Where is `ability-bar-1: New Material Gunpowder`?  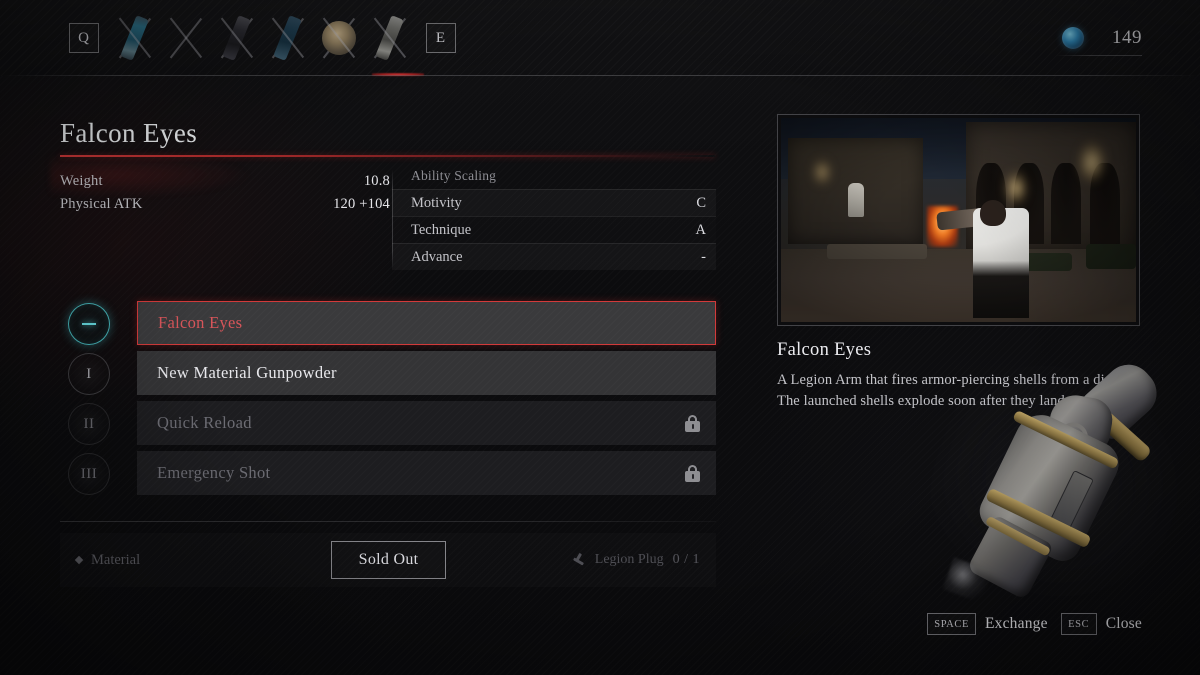
ability-bar-1: New Material Gunpowder is located at coordinates (426, 373).